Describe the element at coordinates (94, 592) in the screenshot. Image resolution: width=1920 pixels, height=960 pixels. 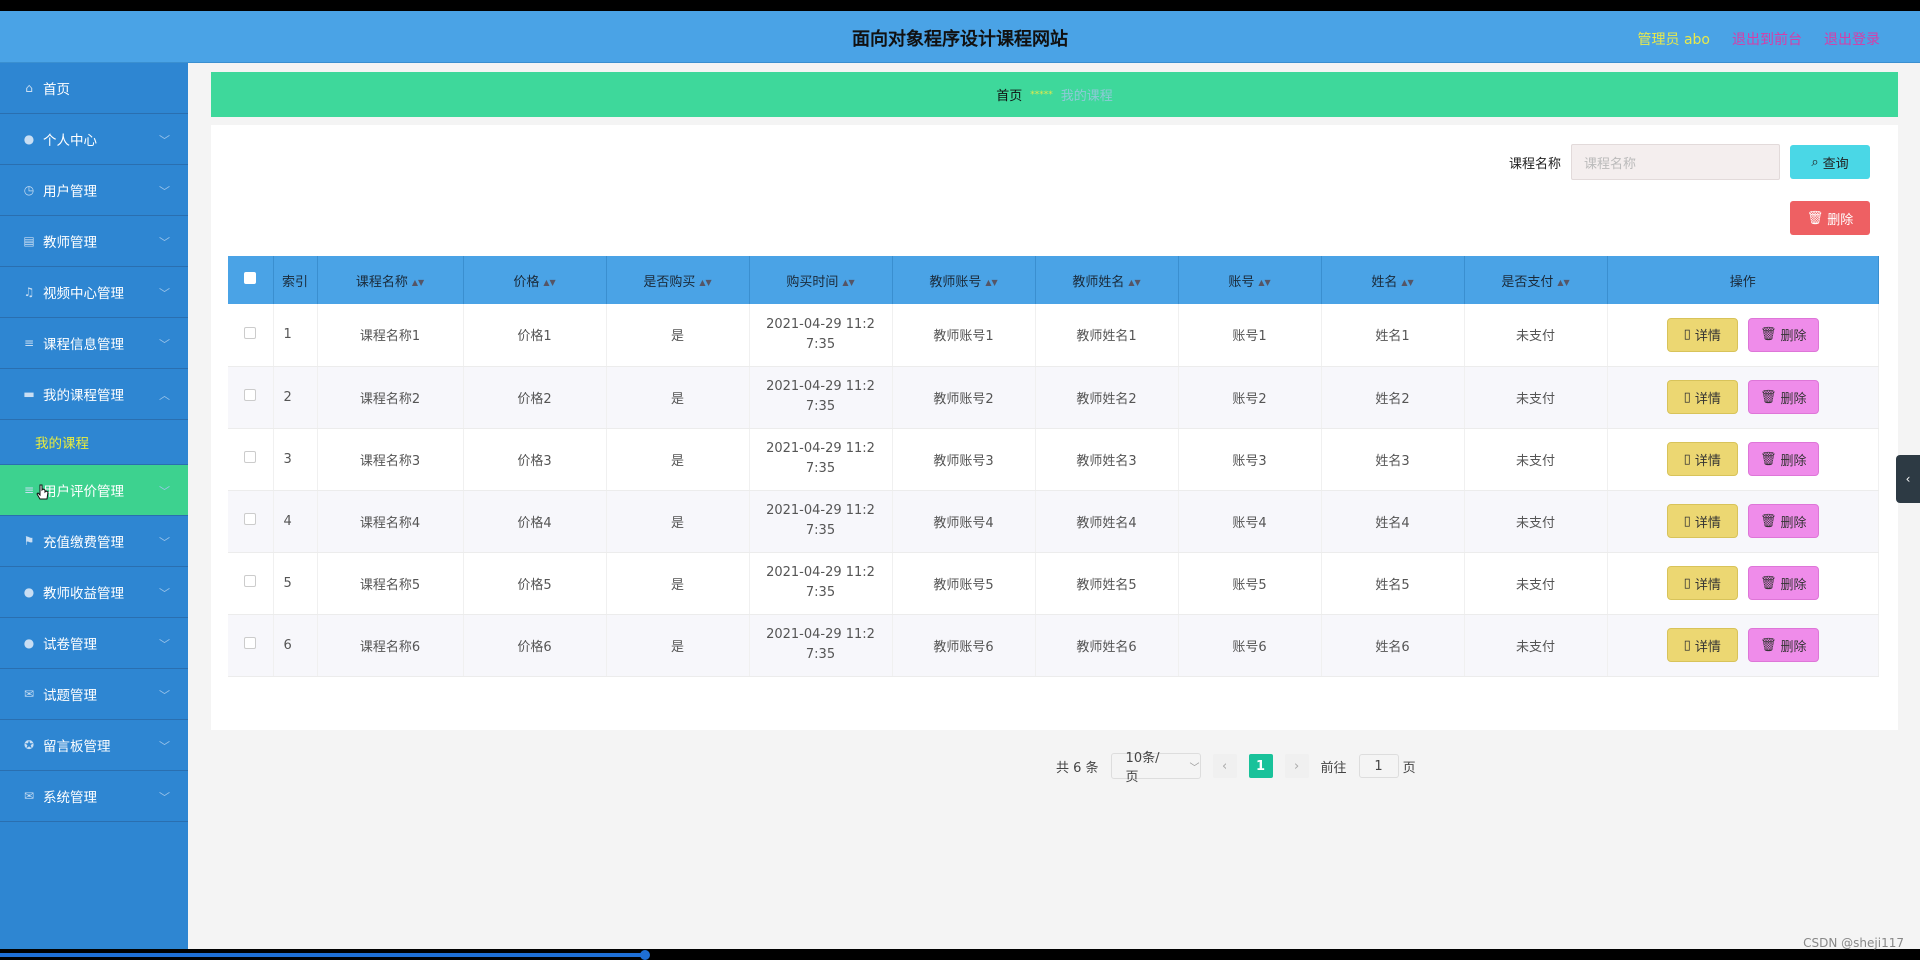
I see `sidebar-item-income: ● 教师收益管理 ﹀` at that location.